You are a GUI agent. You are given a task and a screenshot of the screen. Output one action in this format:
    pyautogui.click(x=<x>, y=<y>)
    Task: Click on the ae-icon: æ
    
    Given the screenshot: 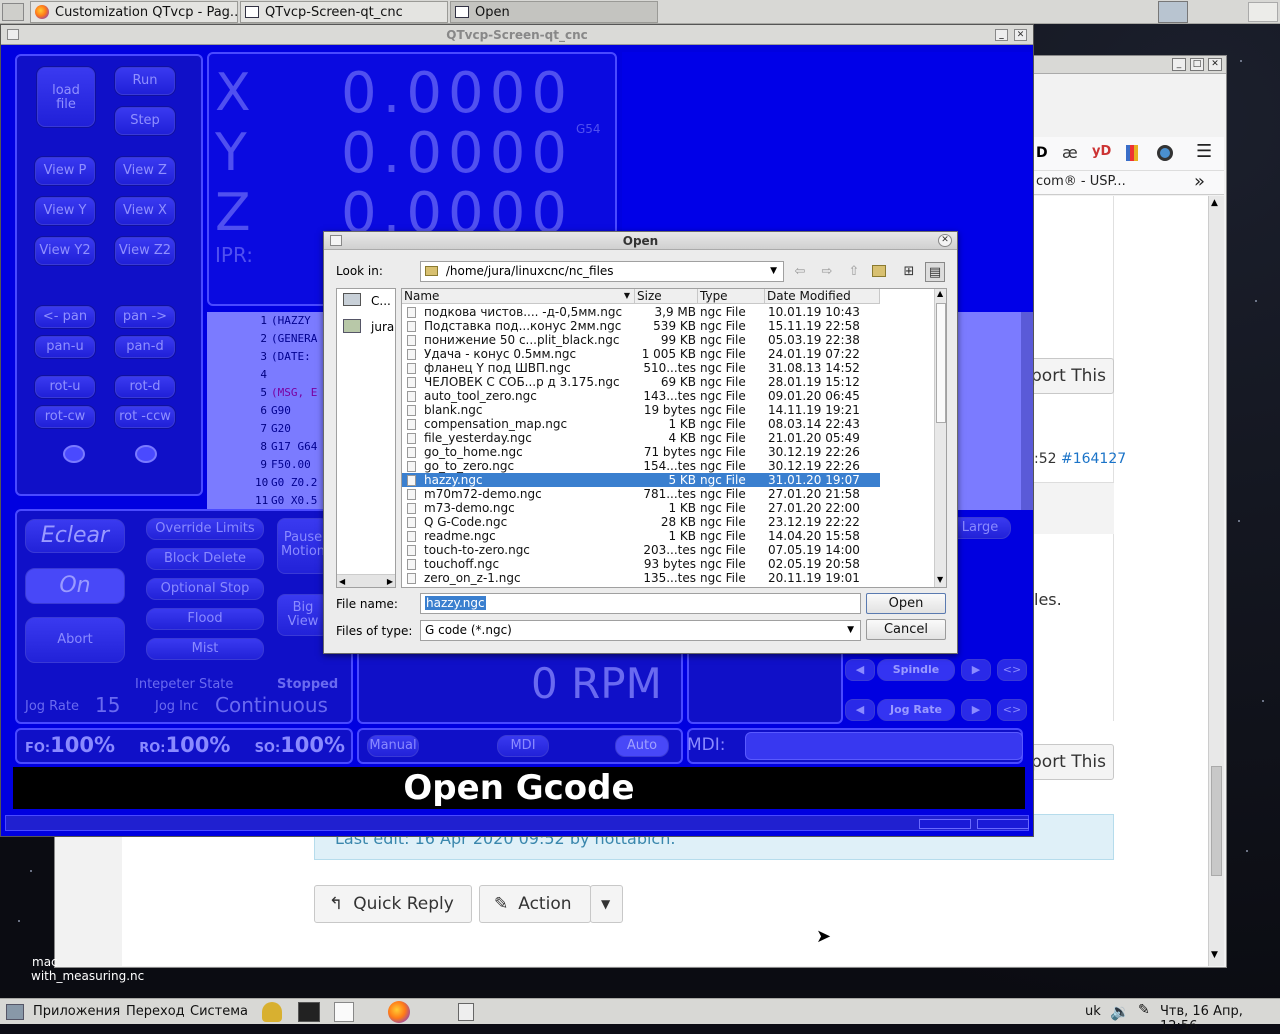 What is the action you would take?
    pyautogui.click(x=1070, y=152)
    